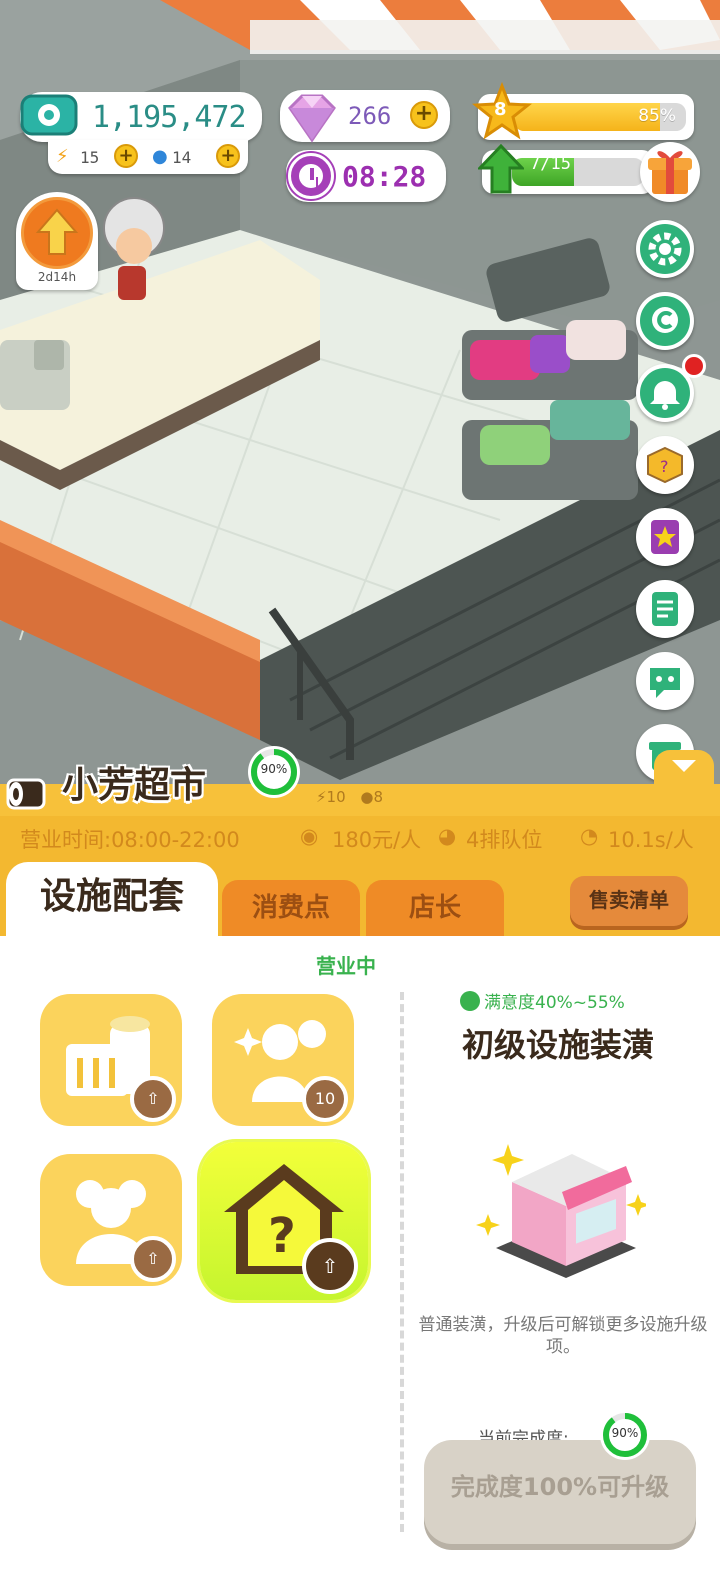  What do you see at coordinates (311, 176) in the screenshot?
I see `clock-icon` at bounding box center [311, 176].